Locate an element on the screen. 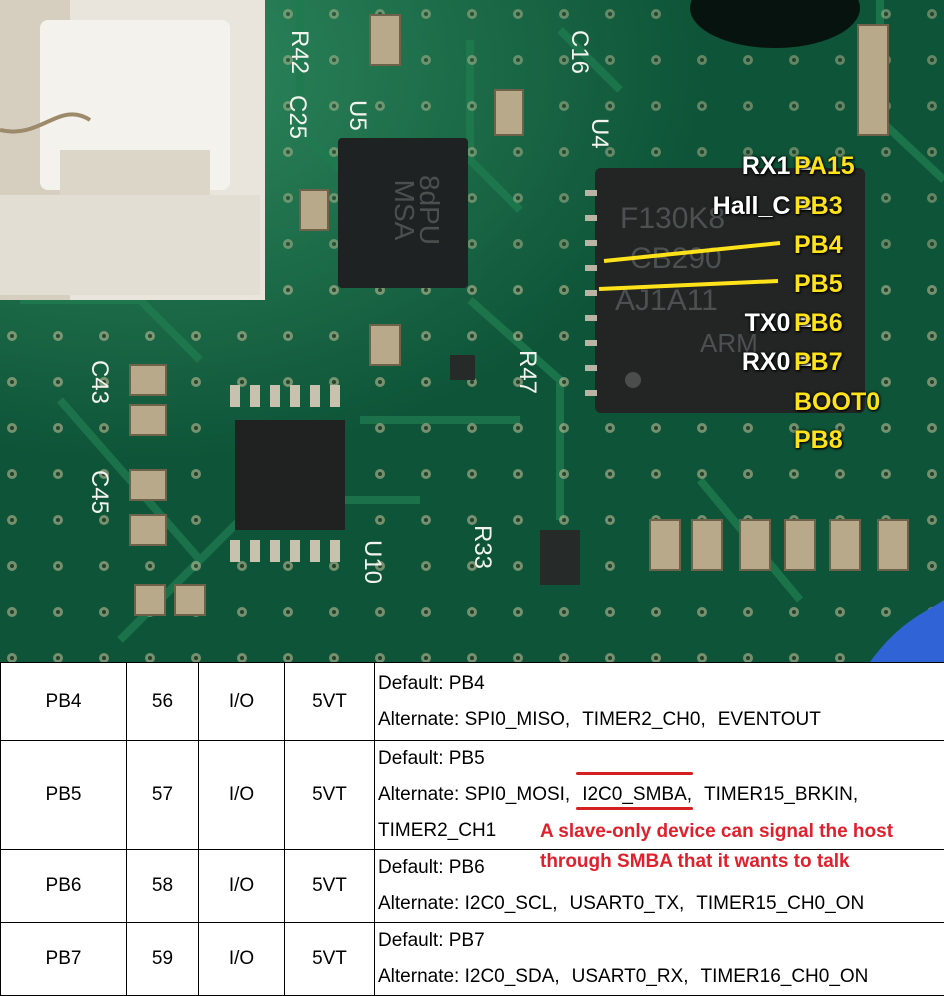 The image size is (944, 996). pin-label-pb8: PB8 is located at coordinates (752, 444).